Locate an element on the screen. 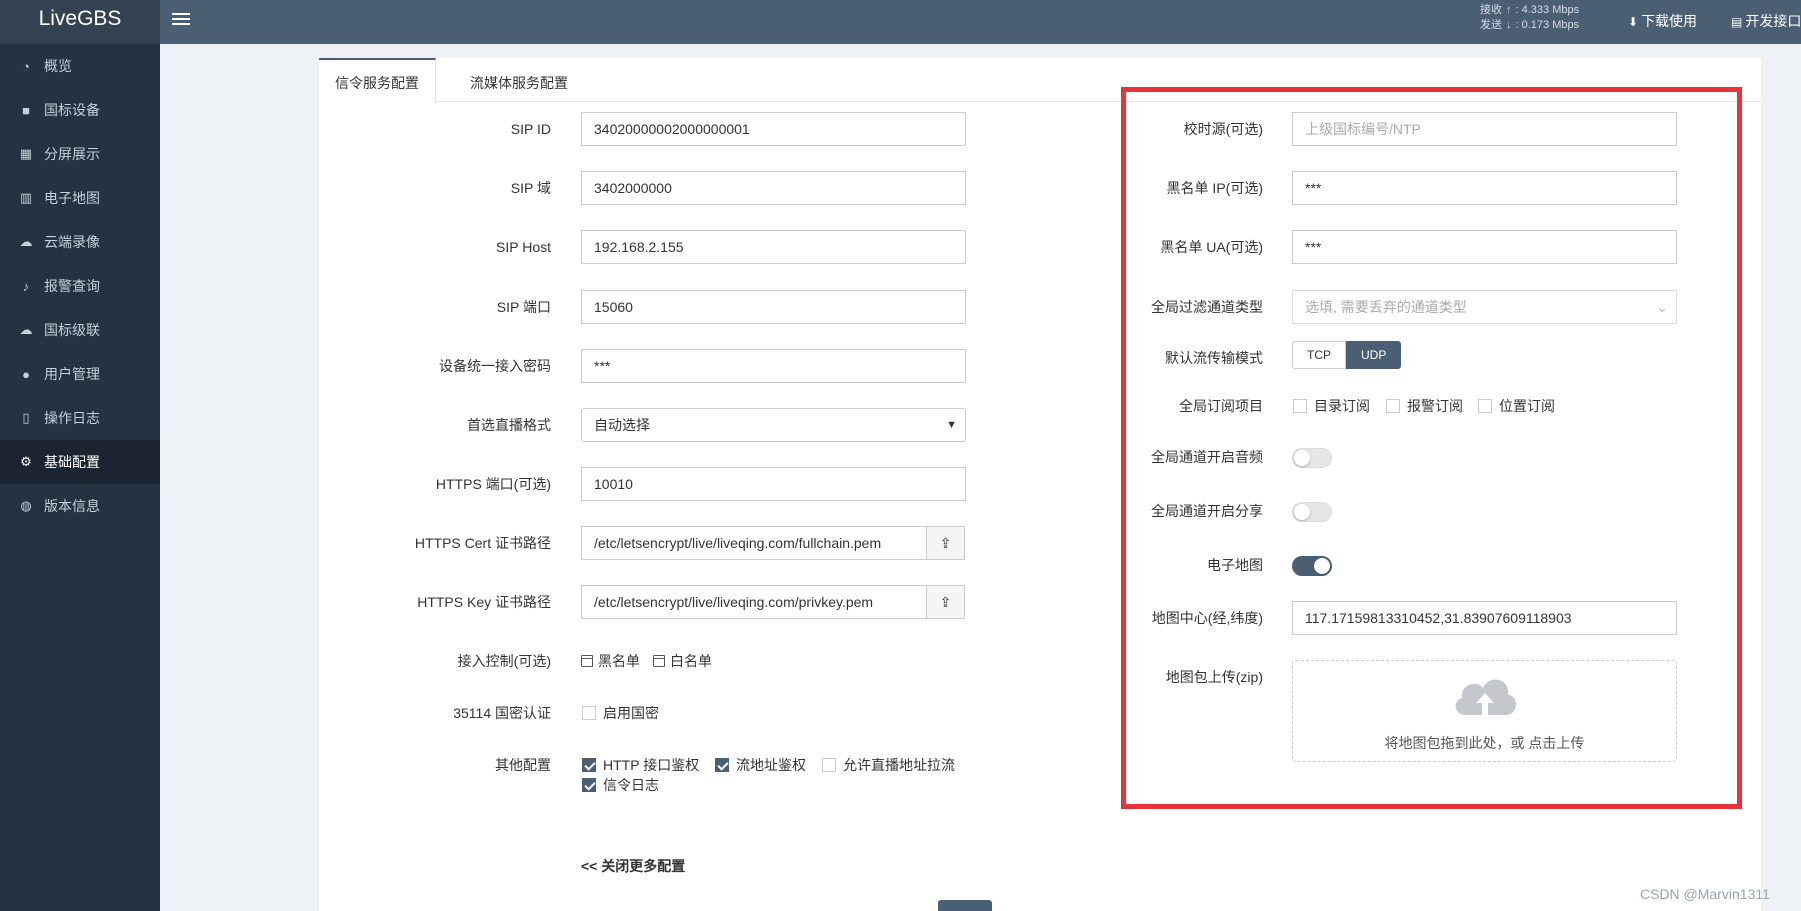 The width and height of the screenshot is (1801, 911). catalog-subscribe-checkbox: 目录订阅 is located at coordinates (1331, 406).